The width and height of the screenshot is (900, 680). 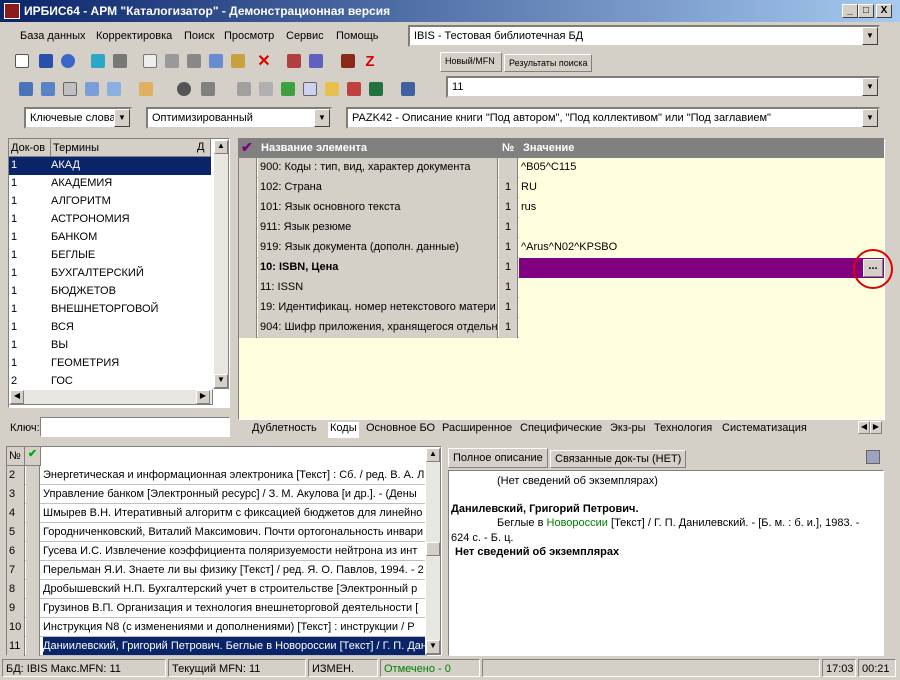 I want to click on close-button: X, so click(x=884, y=11).